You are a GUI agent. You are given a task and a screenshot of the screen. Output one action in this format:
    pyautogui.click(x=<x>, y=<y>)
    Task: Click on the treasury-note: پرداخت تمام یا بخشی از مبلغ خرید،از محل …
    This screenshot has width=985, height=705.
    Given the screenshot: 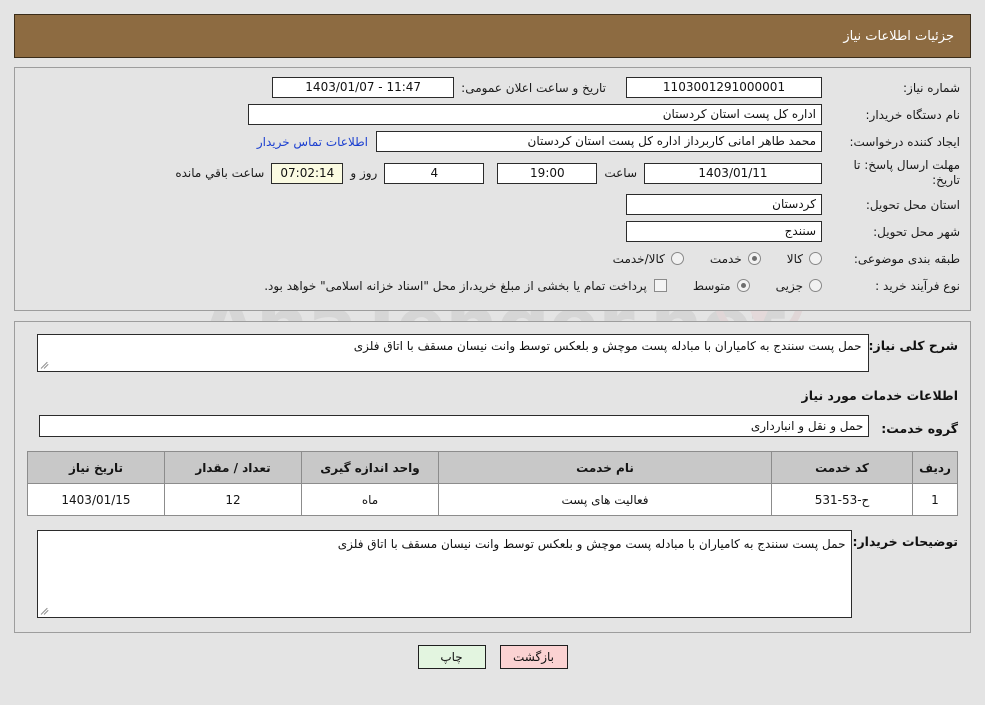 What is the action you would take?
    pyautogui.click(x=455, y=285)
    